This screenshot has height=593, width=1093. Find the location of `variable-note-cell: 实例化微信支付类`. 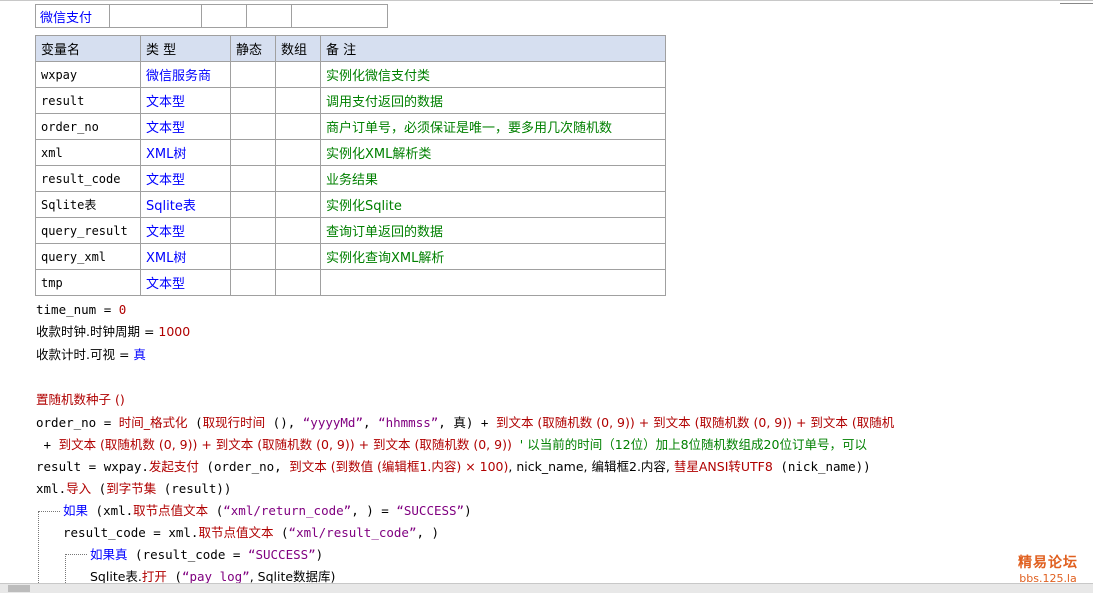

variable-note-cell: 实例化微信支付类 is located at coordinates (493, 74).